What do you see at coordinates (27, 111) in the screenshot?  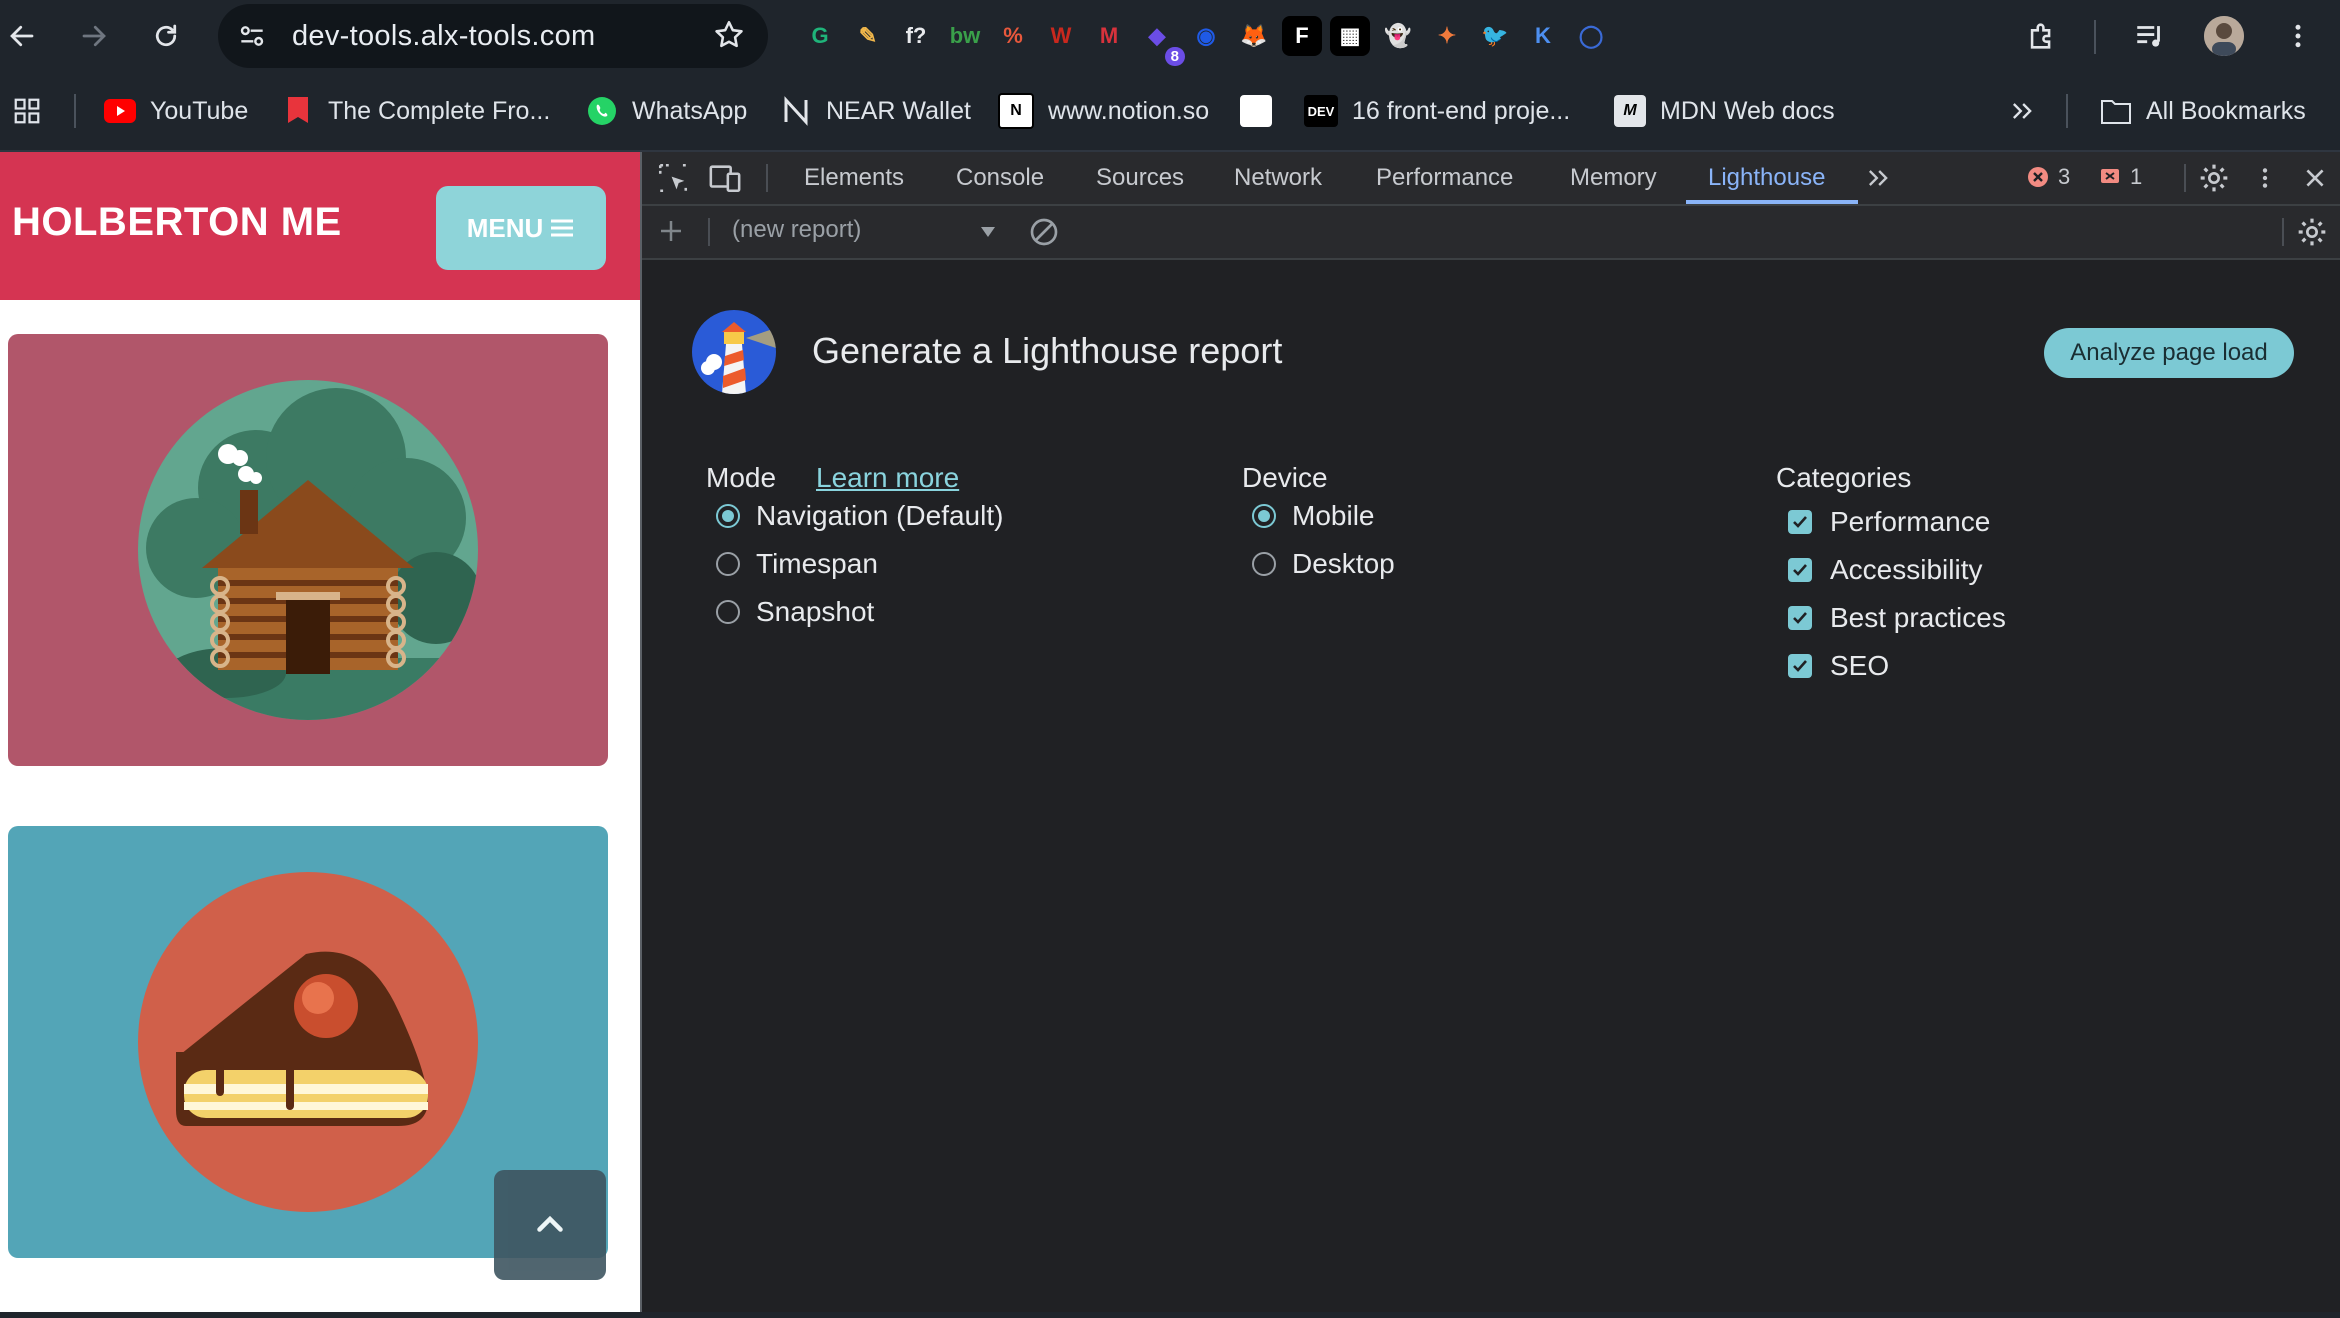 I see `apps-grid-button` at bounding box center [27, 111].